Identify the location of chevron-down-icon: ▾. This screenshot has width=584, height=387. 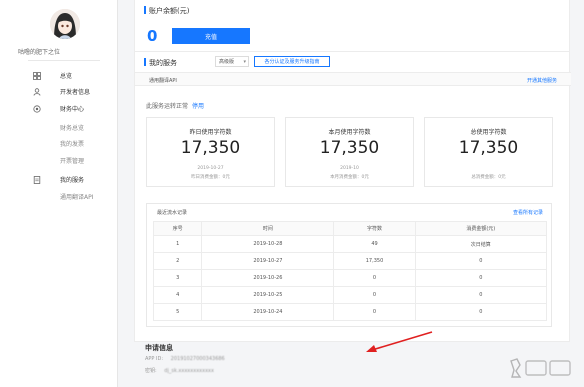
(244, 61).